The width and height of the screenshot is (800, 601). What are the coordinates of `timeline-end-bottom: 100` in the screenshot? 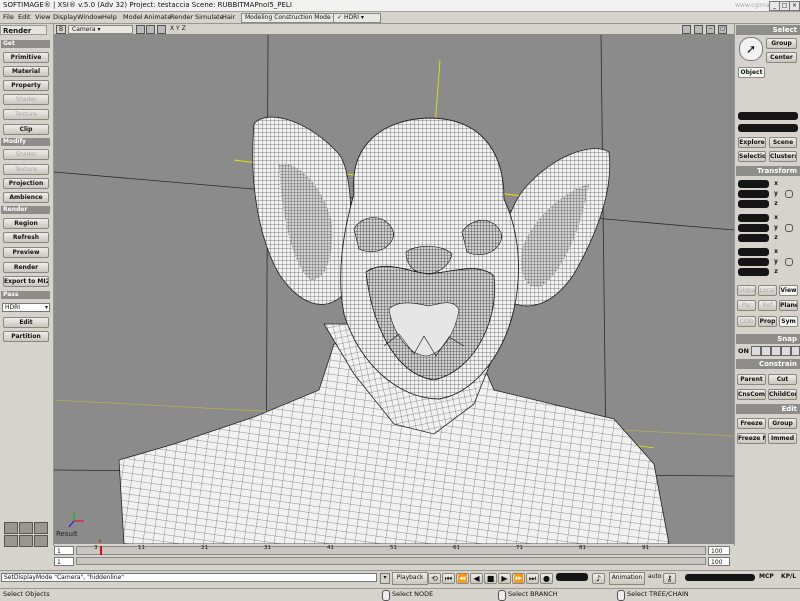 It's located at (719, 561).